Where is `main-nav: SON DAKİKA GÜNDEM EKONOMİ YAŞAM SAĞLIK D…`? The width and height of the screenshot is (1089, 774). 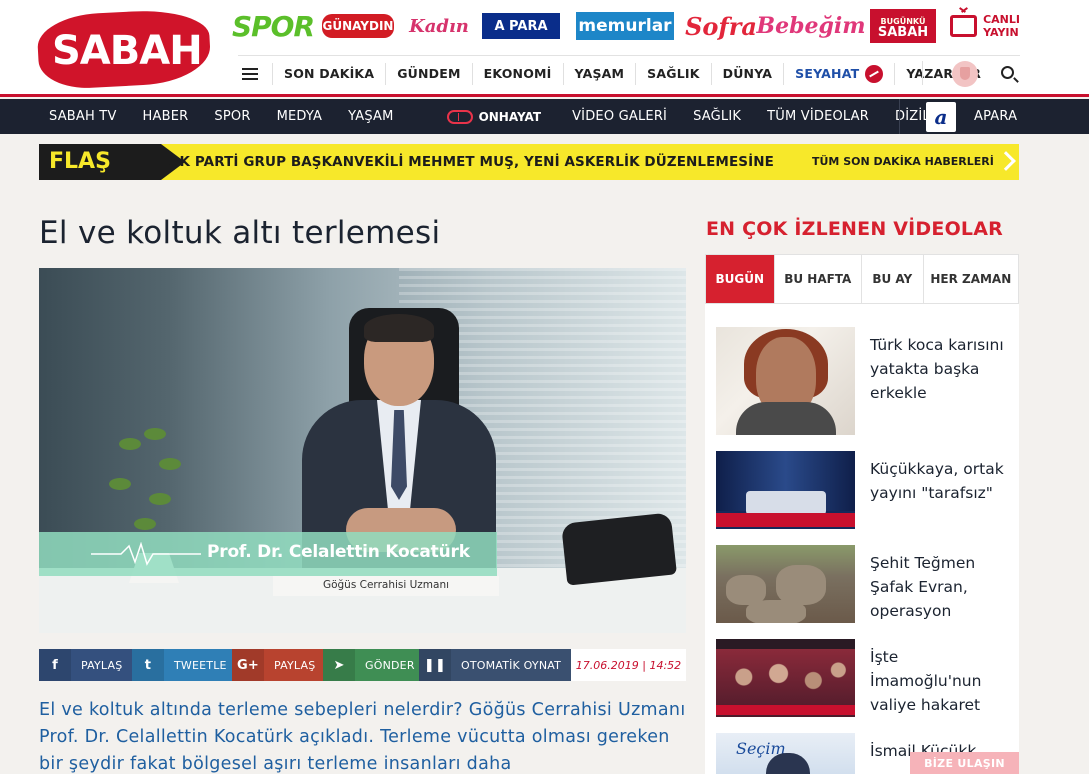 main-nav: SON DAKİKA GÜNDEM EKONOMİ YAŞAM SAĞLIK D… is located at coordinates (629, 73).